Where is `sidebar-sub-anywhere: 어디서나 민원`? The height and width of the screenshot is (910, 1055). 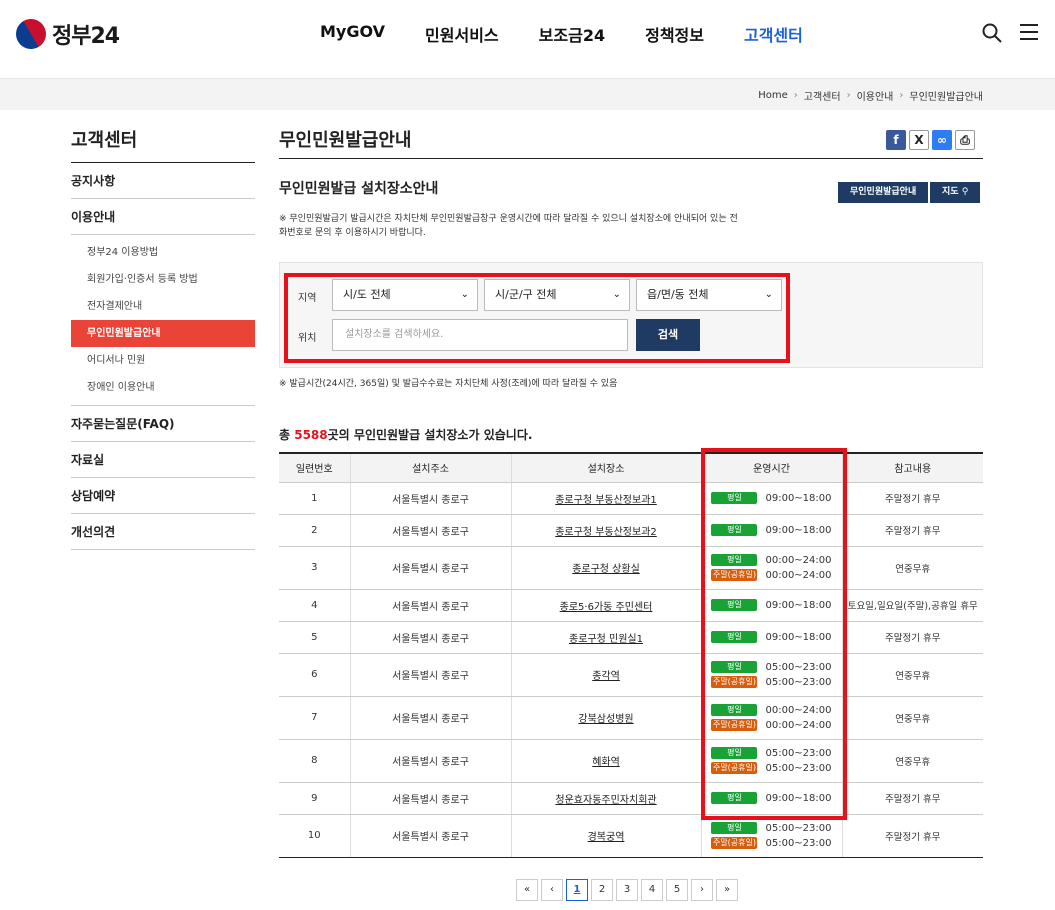 sidebar-sub-anywhere: 어디서나 민원 is located at coordinates (163, 360).